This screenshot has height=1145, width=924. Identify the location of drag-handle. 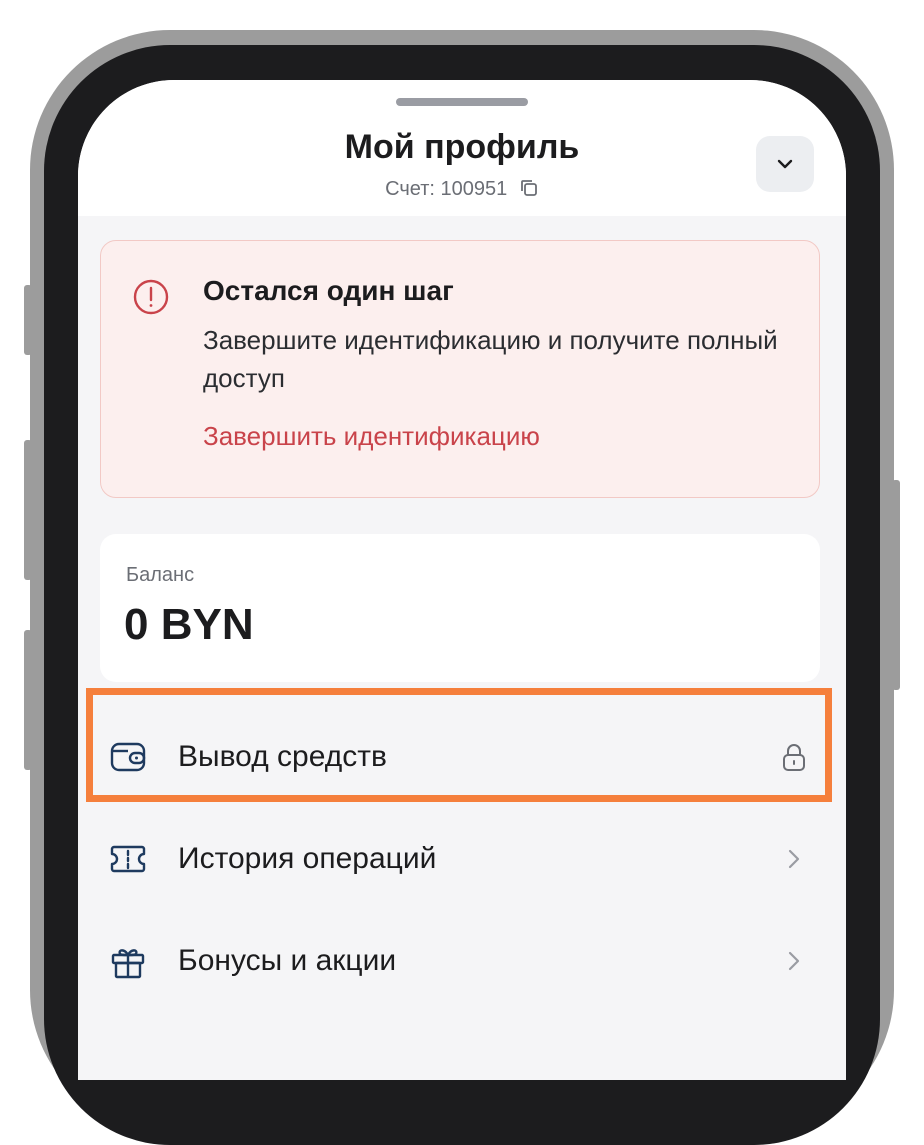
(462, 102).